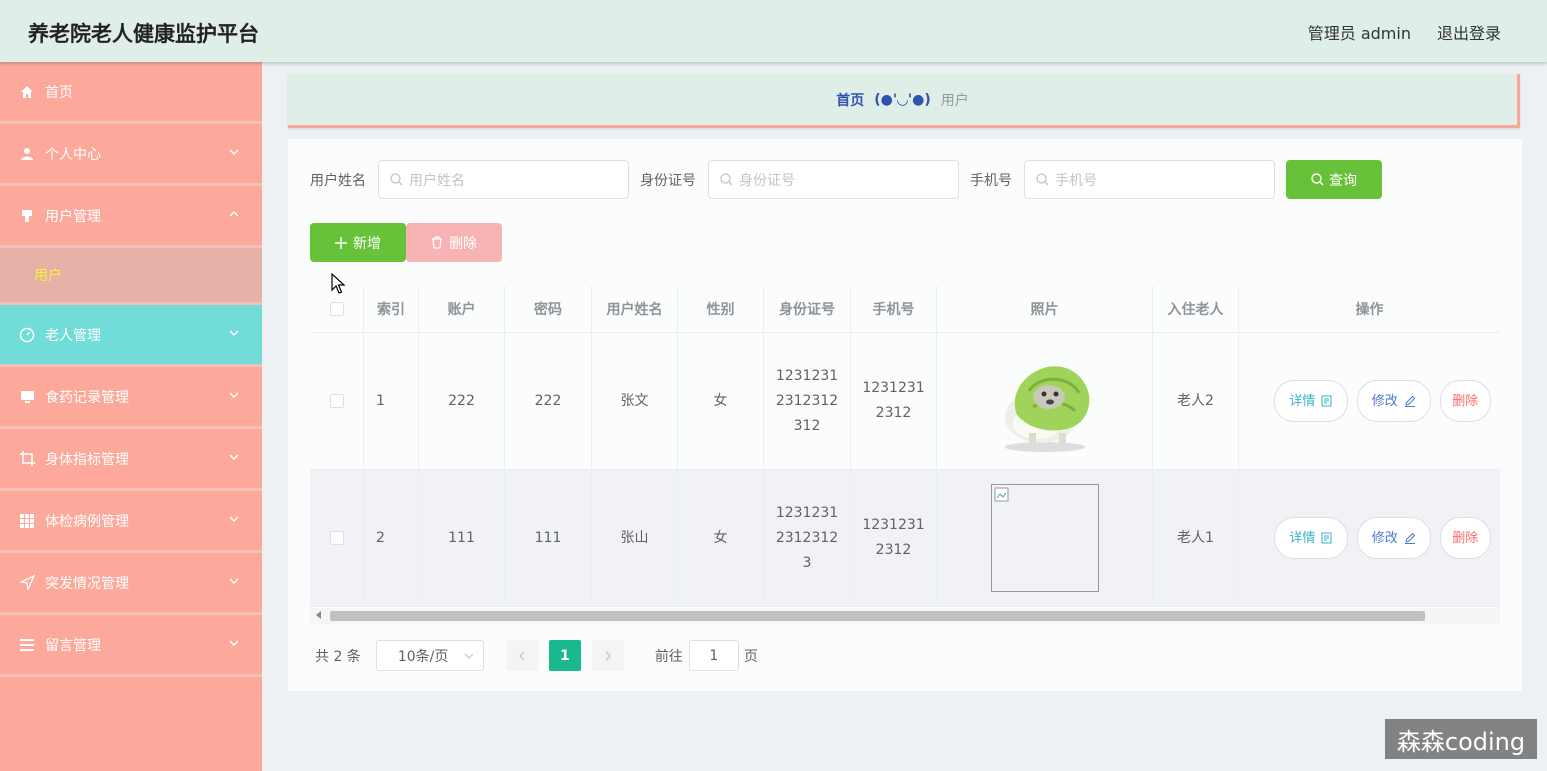 The height and width of the screenshot is (771, 1547). What do you see at coordinates (367, 243) in the screenshot?
I see `add-button-label: 新增` at bounding box center [367, 243].